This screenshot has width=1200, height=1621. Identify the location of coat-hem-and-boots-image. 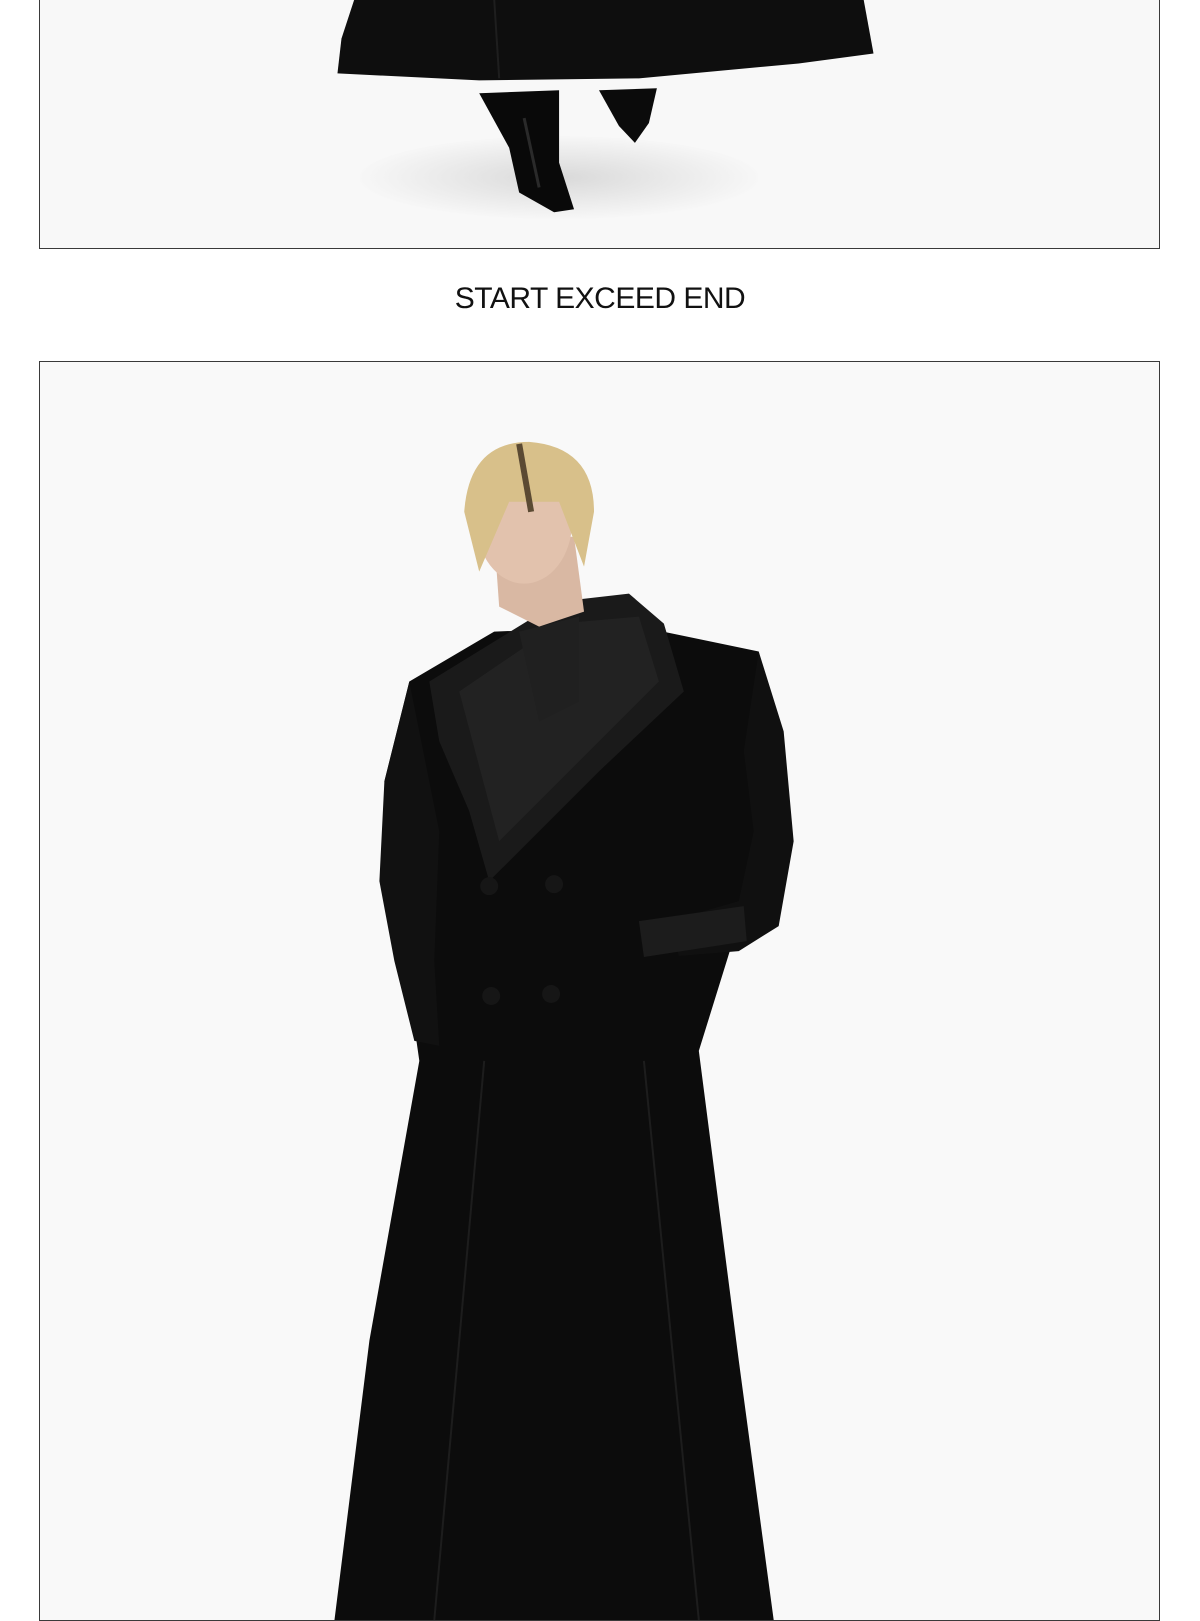
(599, 124).